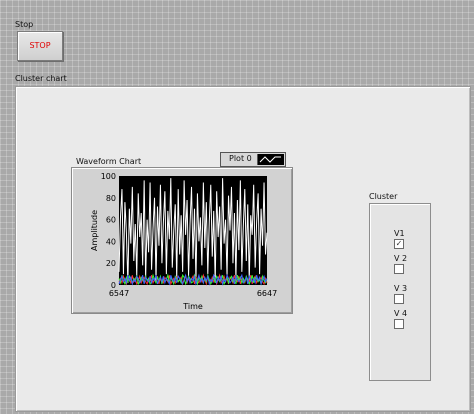  I want to click on cluster-label-v1: V1, so click(399, 233).